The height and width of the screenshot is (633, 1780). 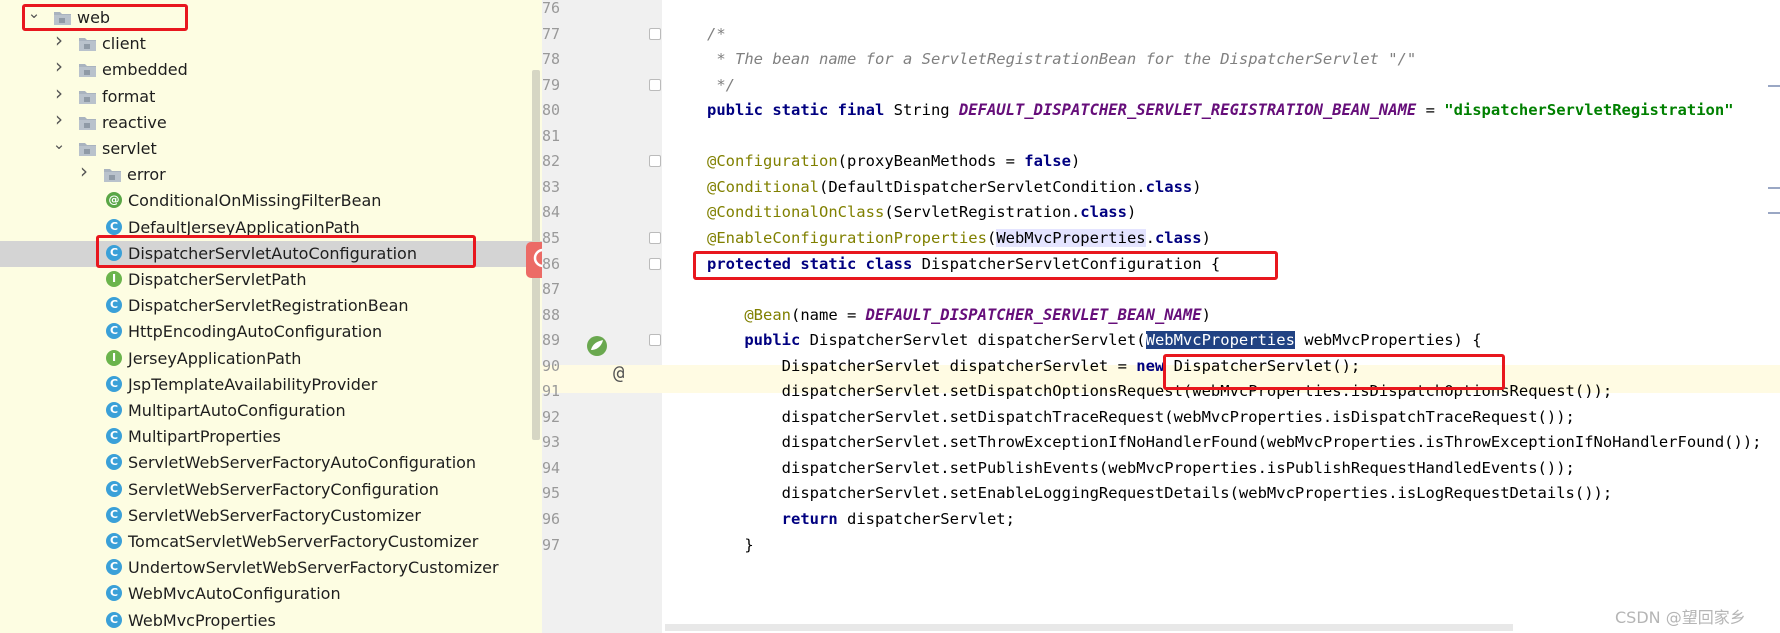 I want to click on tree-item-label: embedded, so click(x=145, y=70).